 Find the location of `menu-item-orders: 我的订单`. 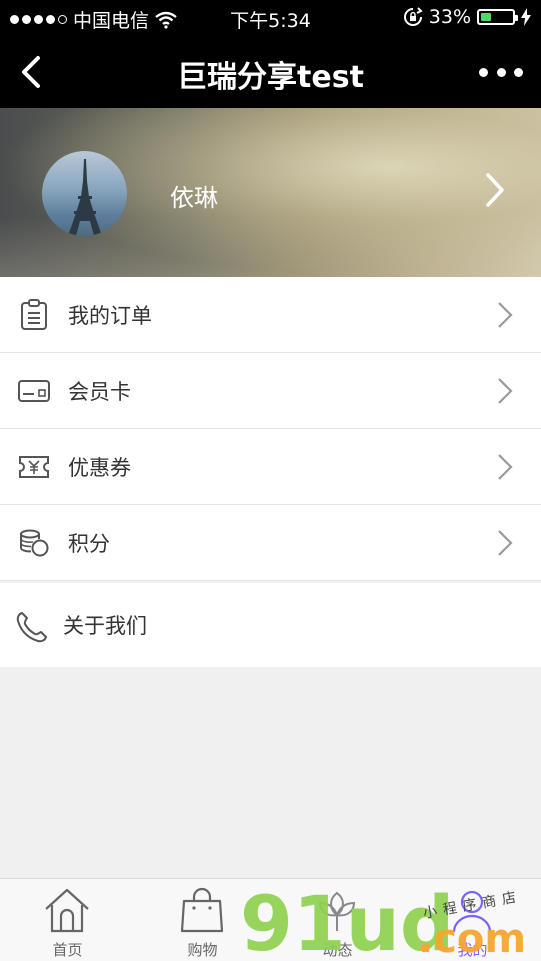

menu-item-orders: 我的订单 is located at coordinates (270, 315).